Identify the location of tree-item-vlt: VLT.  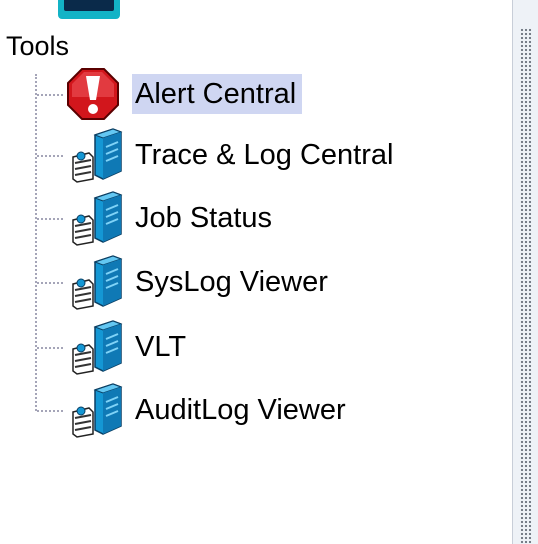
(123, 347).